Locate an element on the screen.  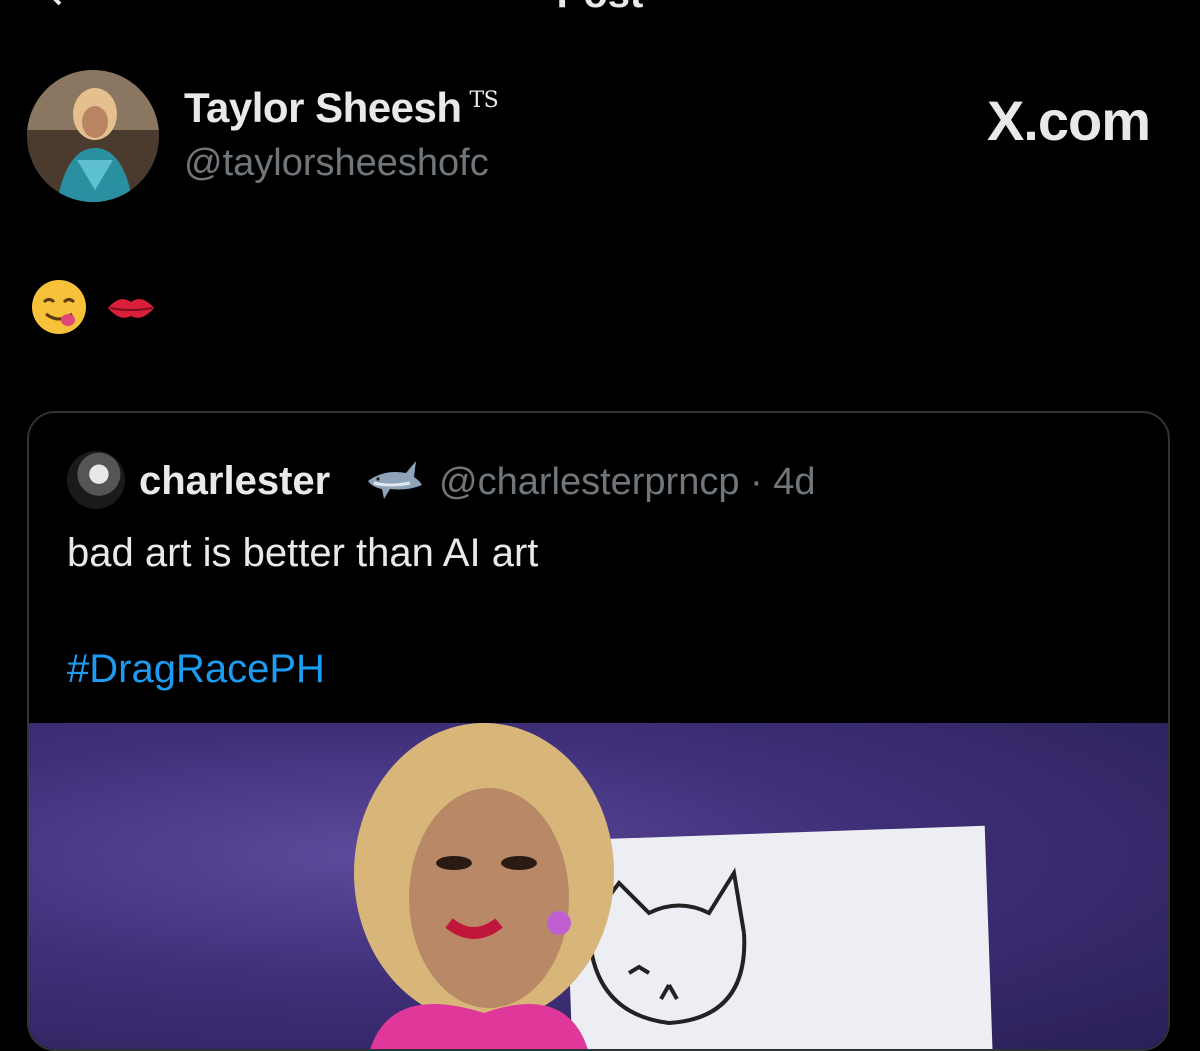
post-body is located at coordinates (95, 307).